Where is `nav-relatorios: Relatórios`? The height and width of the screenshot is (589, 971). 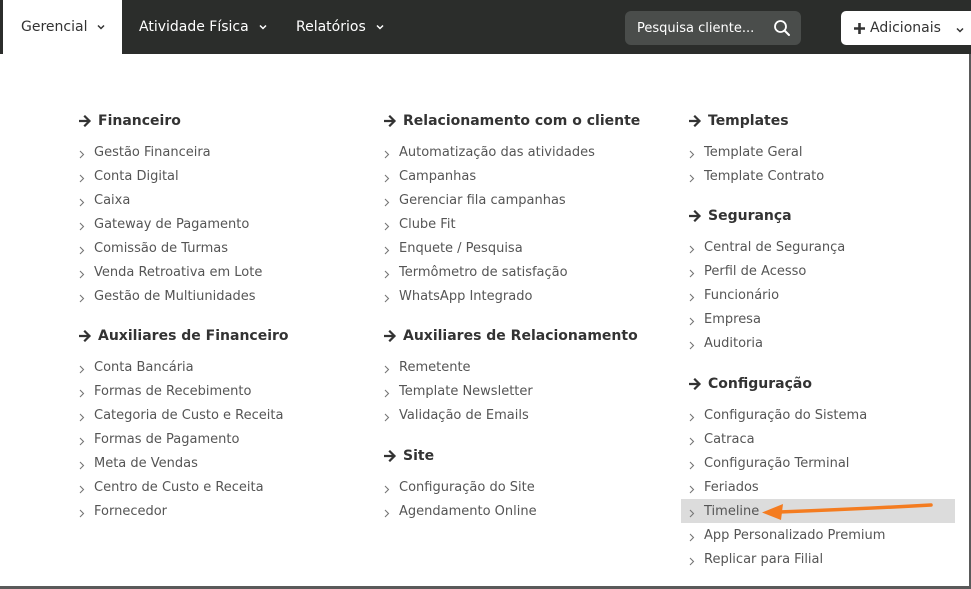
nav-relatorios: Relatórios is located at coordinates (340, 27).